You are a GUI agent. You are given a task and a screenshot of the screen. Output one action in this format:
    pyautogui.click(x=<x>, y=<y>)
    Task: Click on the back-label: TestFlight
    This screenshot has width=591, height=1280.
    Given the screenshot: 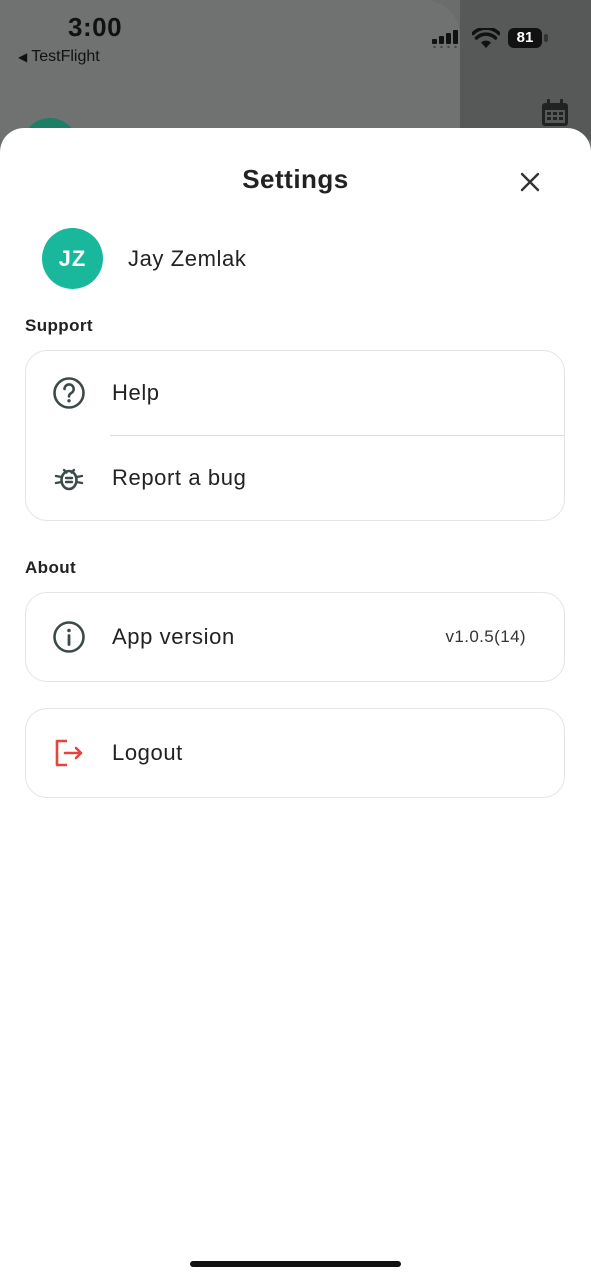 What is the action you would take?
    pyautogui.click(x=65, y=56)
    